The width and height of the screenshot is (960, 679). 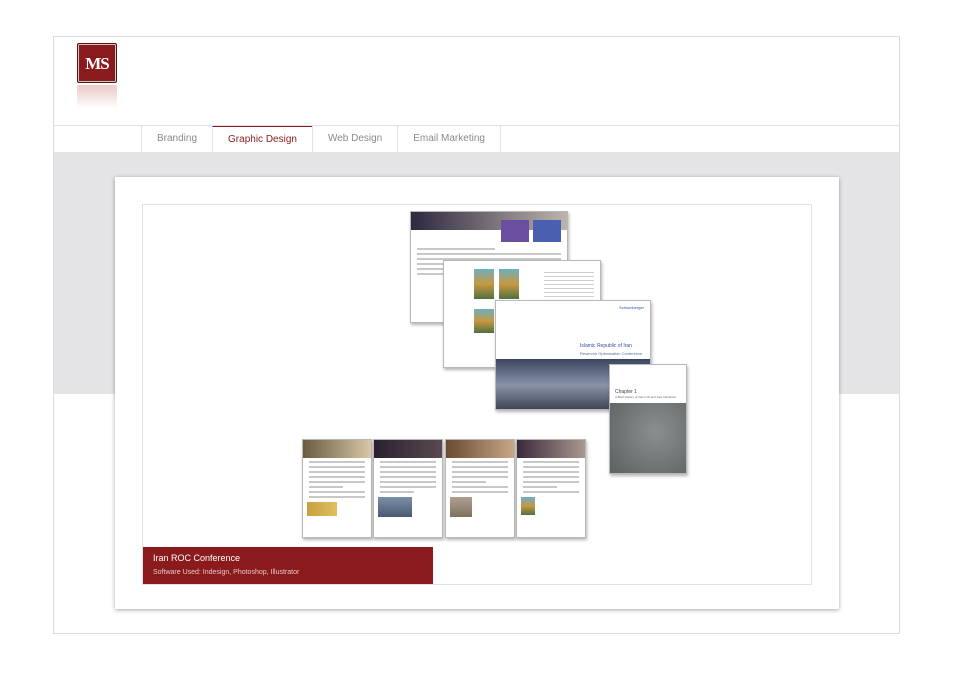 I want to click on tab-graphic-design: Graphic Design, so click(x=262, y=139).